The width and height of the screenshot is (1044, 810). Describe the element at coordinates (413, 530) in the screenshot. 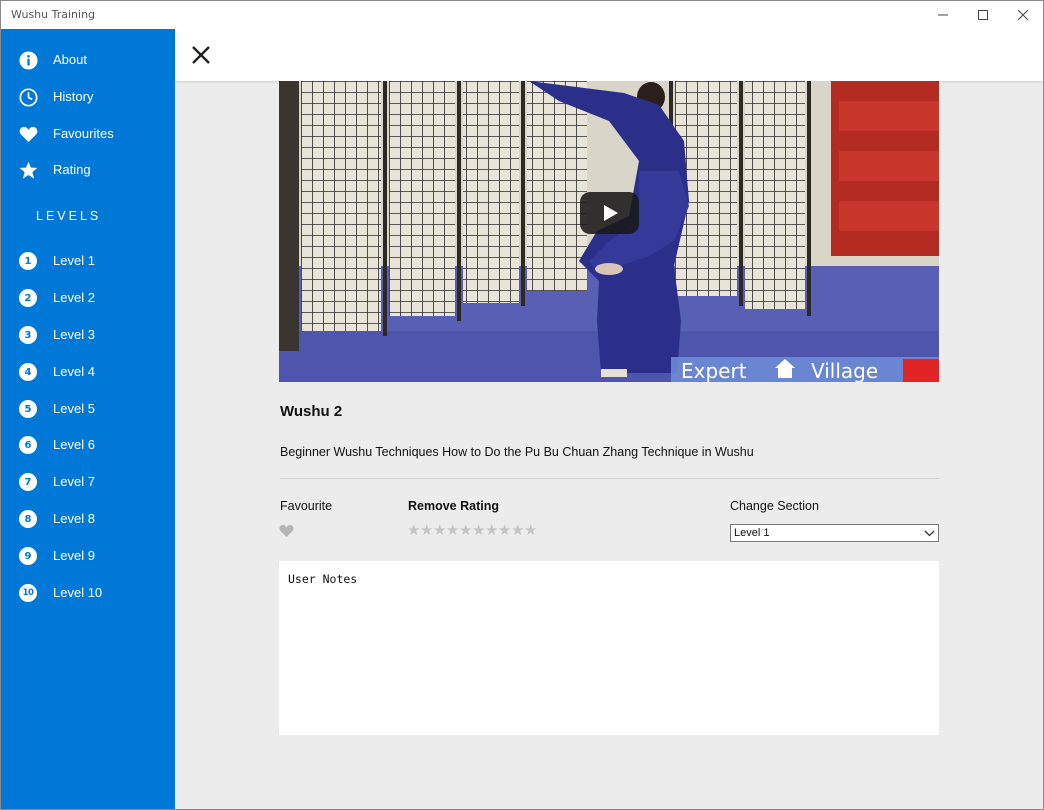

I see `rating-star-1: ★` at that location.